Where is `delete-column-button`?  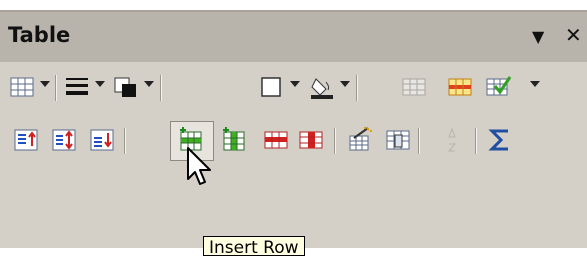 delete-column-button is located at coordinates (311, 140).